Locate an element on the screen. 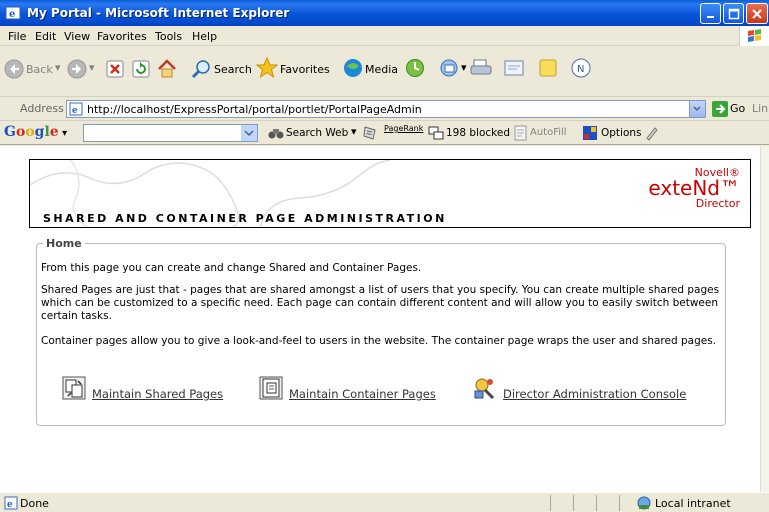  page-icon: e is located at coordinates (76, 109).